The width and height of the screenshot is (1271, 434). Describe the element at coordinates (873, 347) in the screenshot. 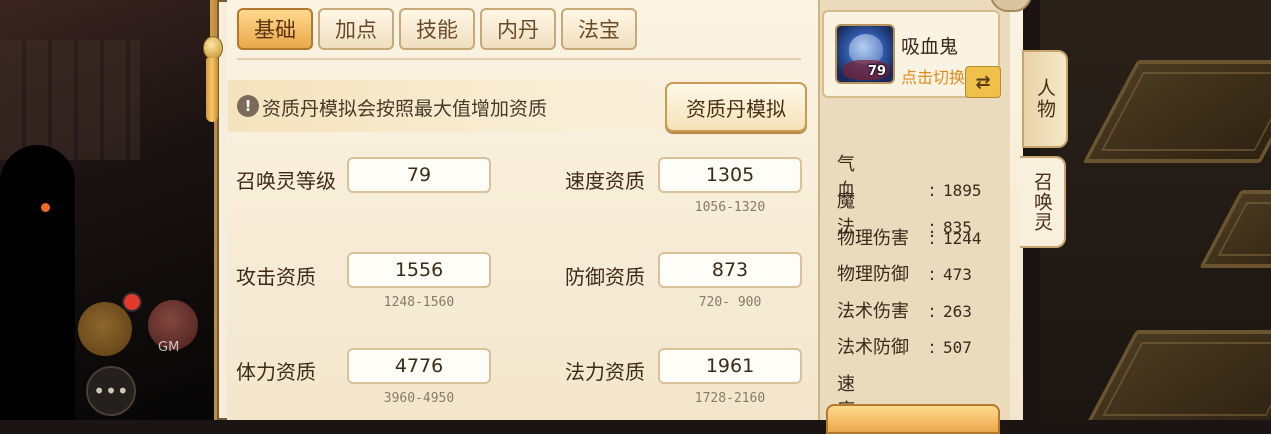

I see `stat-label: 法术防御` at that location.